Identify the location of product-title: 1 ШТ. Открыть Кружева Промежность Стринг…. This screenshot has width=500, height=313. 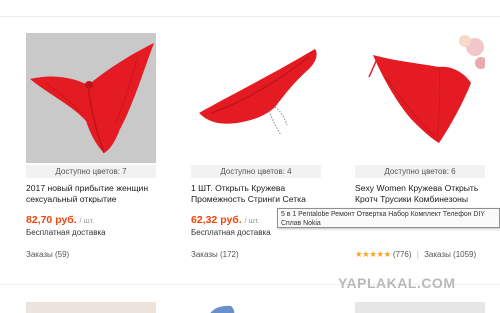
(257, 194).